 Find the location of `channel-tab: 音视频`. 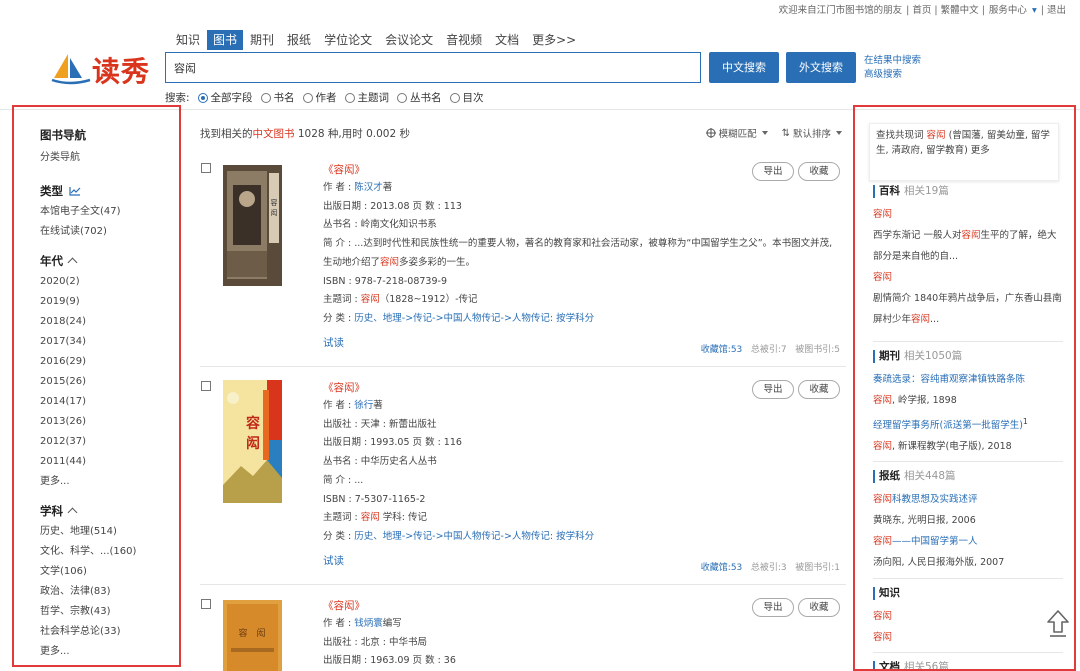

channel-tab: 音视频 is located at coordinates (464, 40).